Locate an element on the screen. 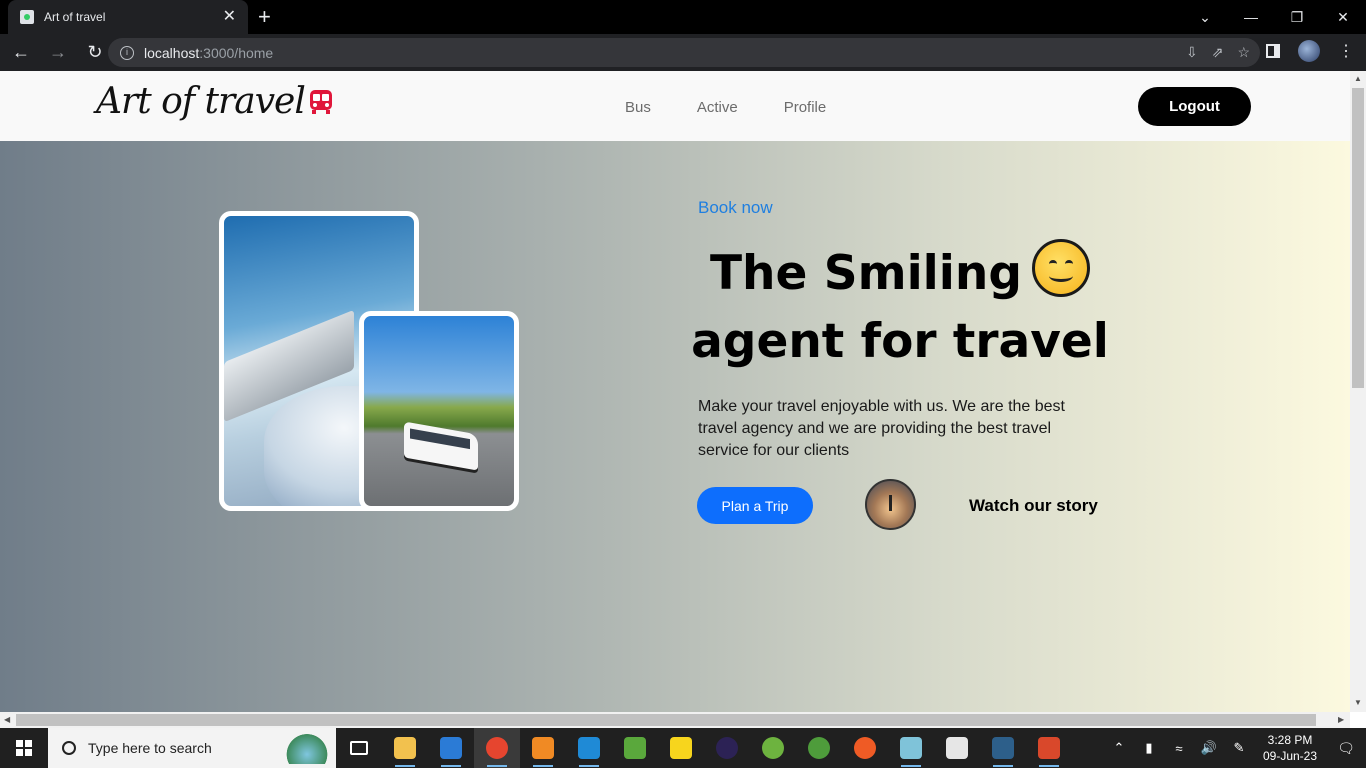 The width and height of the screenshot is (1366, 768). sticky-notes-icon is located at coordinates (681, 748).